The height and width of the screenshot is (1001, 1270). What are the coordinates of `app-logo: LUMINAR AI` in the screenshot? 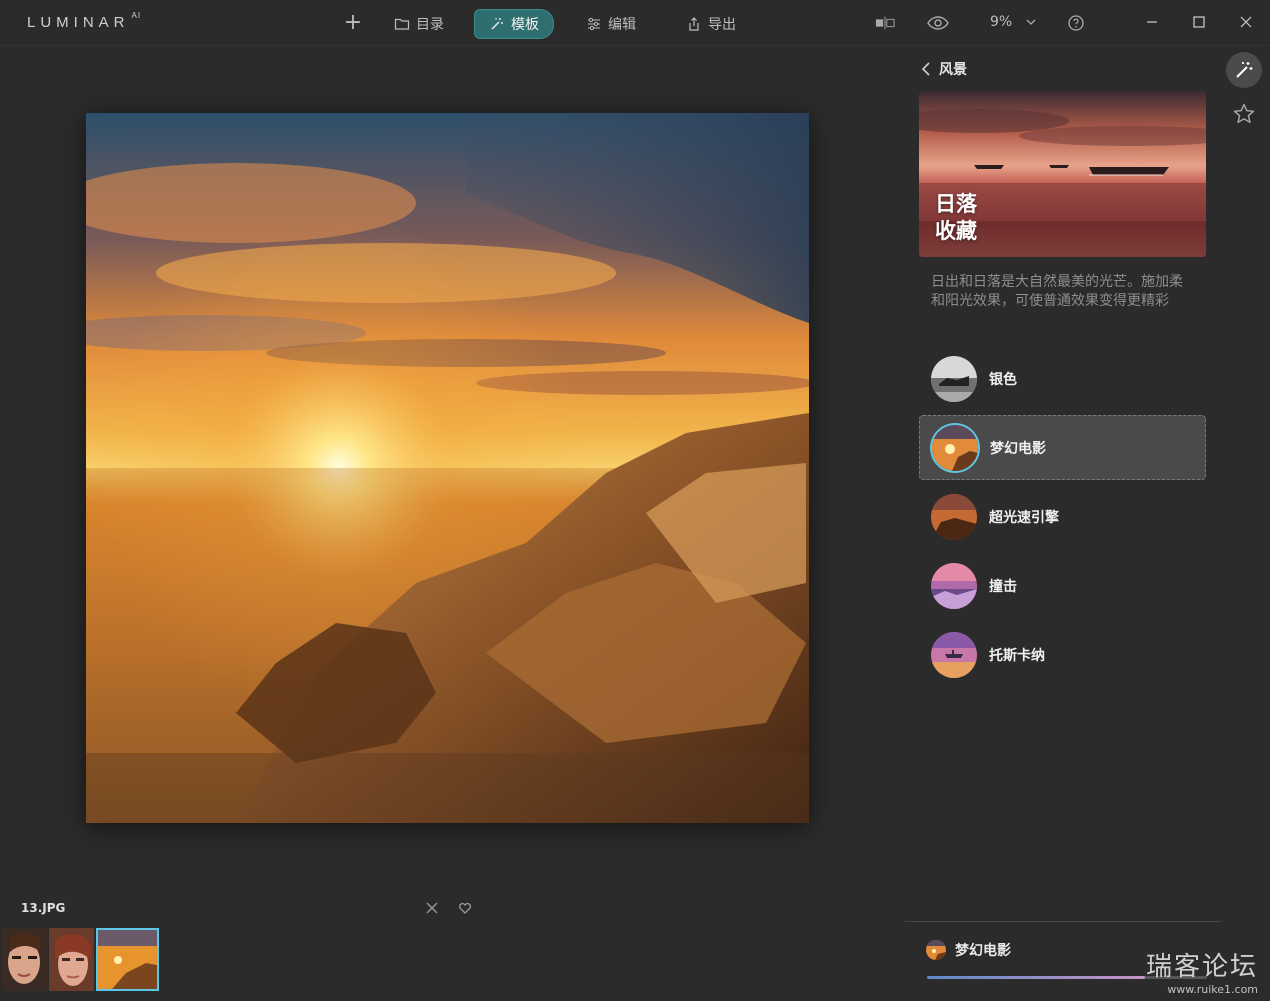 It's located at (84, 21).